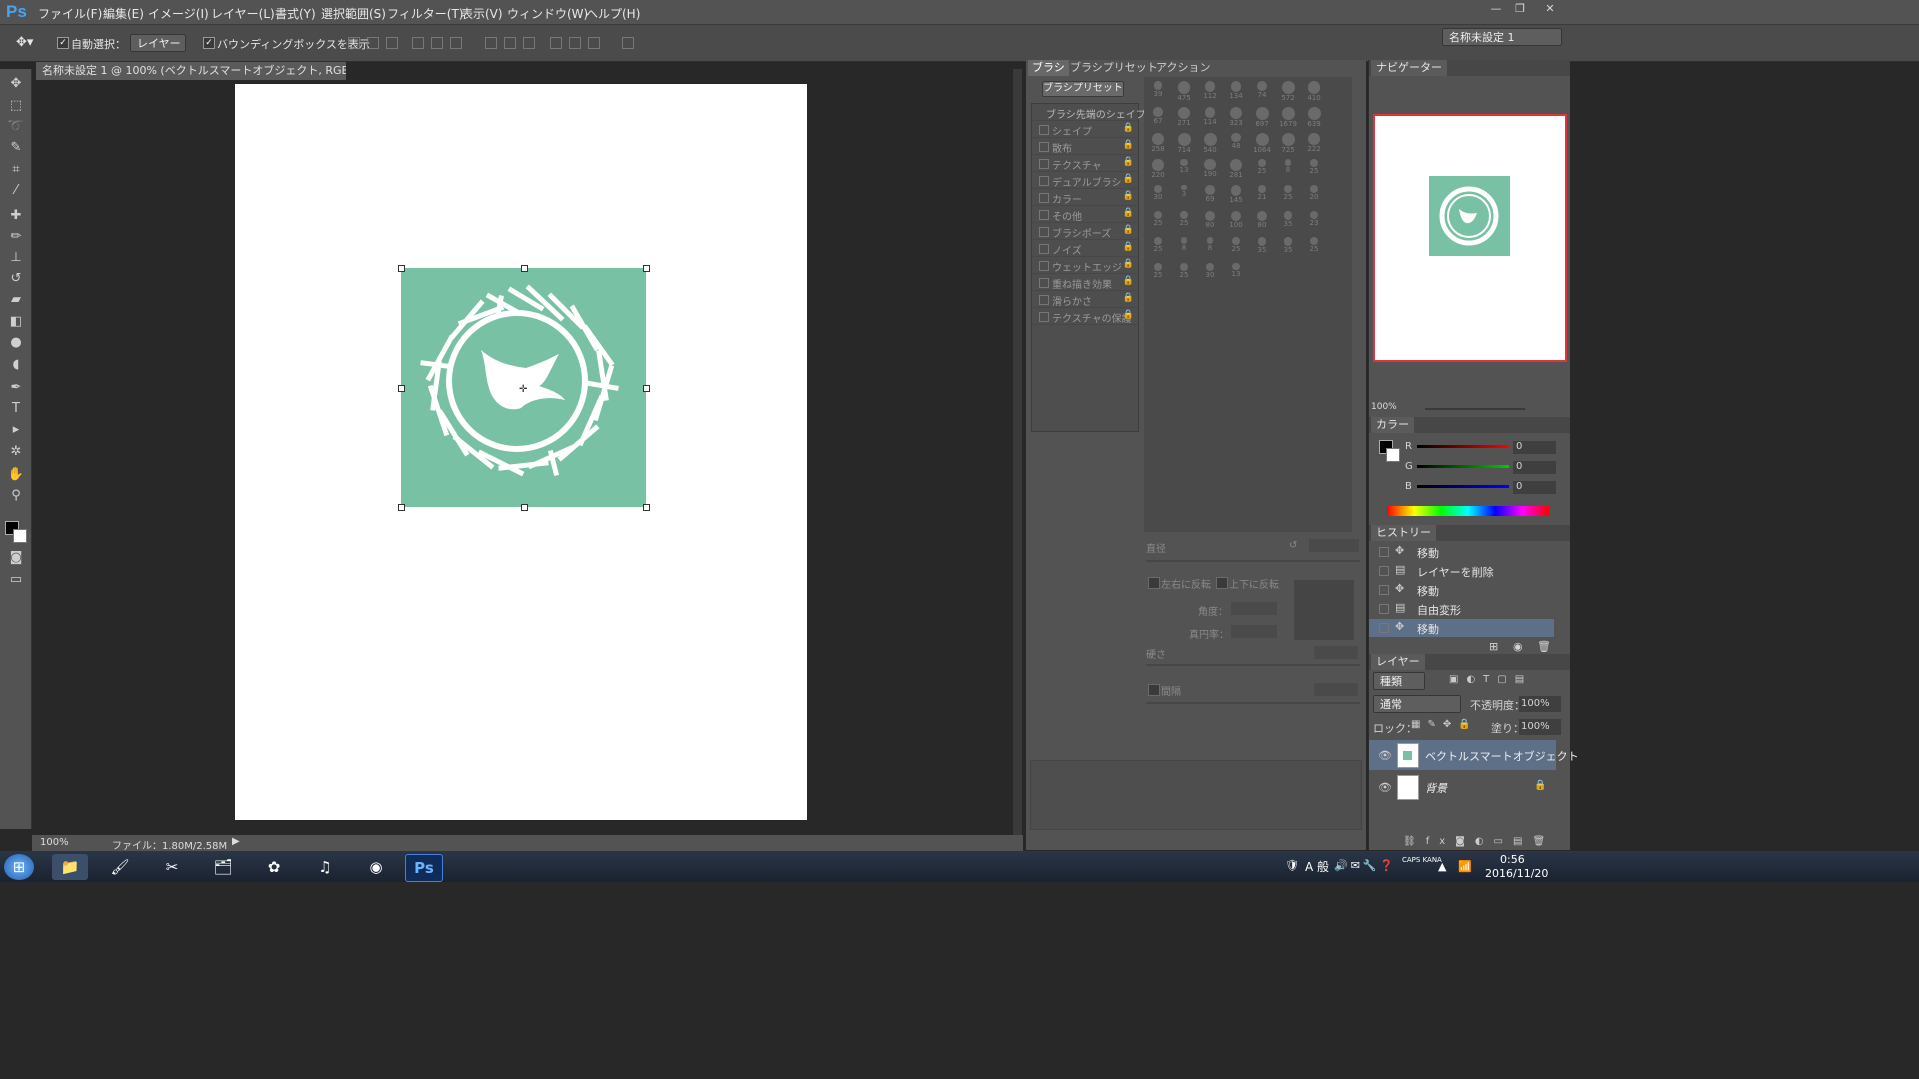  I want to click on menu-filter: フィルター(T), so click(425, 13).